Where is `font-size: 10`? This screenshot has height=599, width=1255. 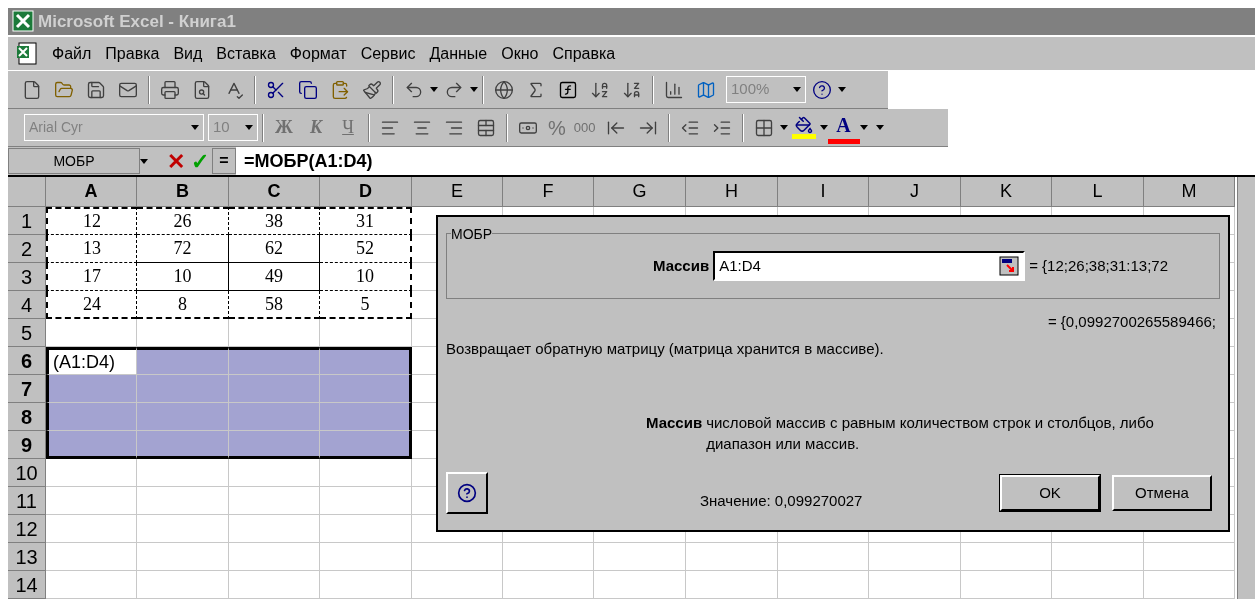
font-size: 10 is located at coordinates (221, 127).